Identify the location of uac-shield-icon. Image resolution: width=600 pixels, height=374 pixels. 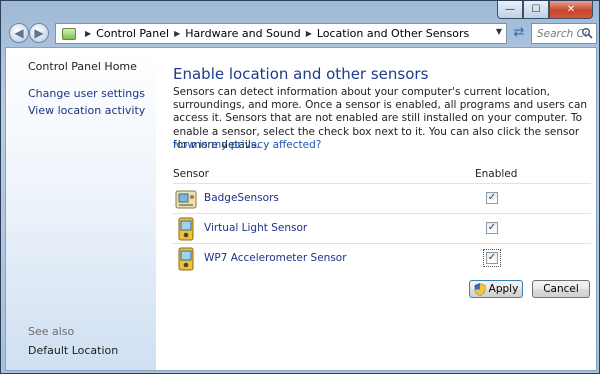
(479, 289).